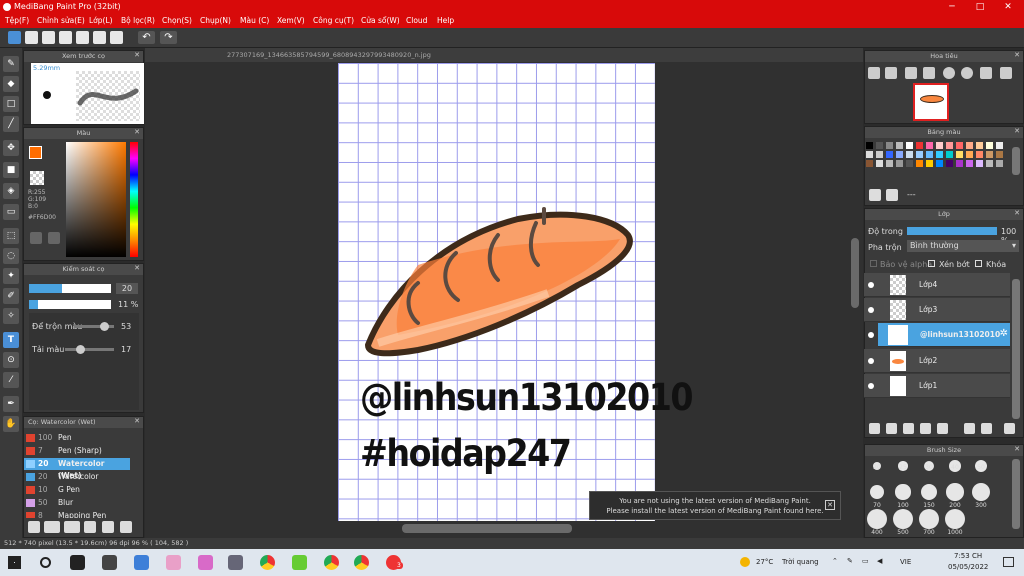  I want to click on protect-alpha-checkbox, so click(873, 263).